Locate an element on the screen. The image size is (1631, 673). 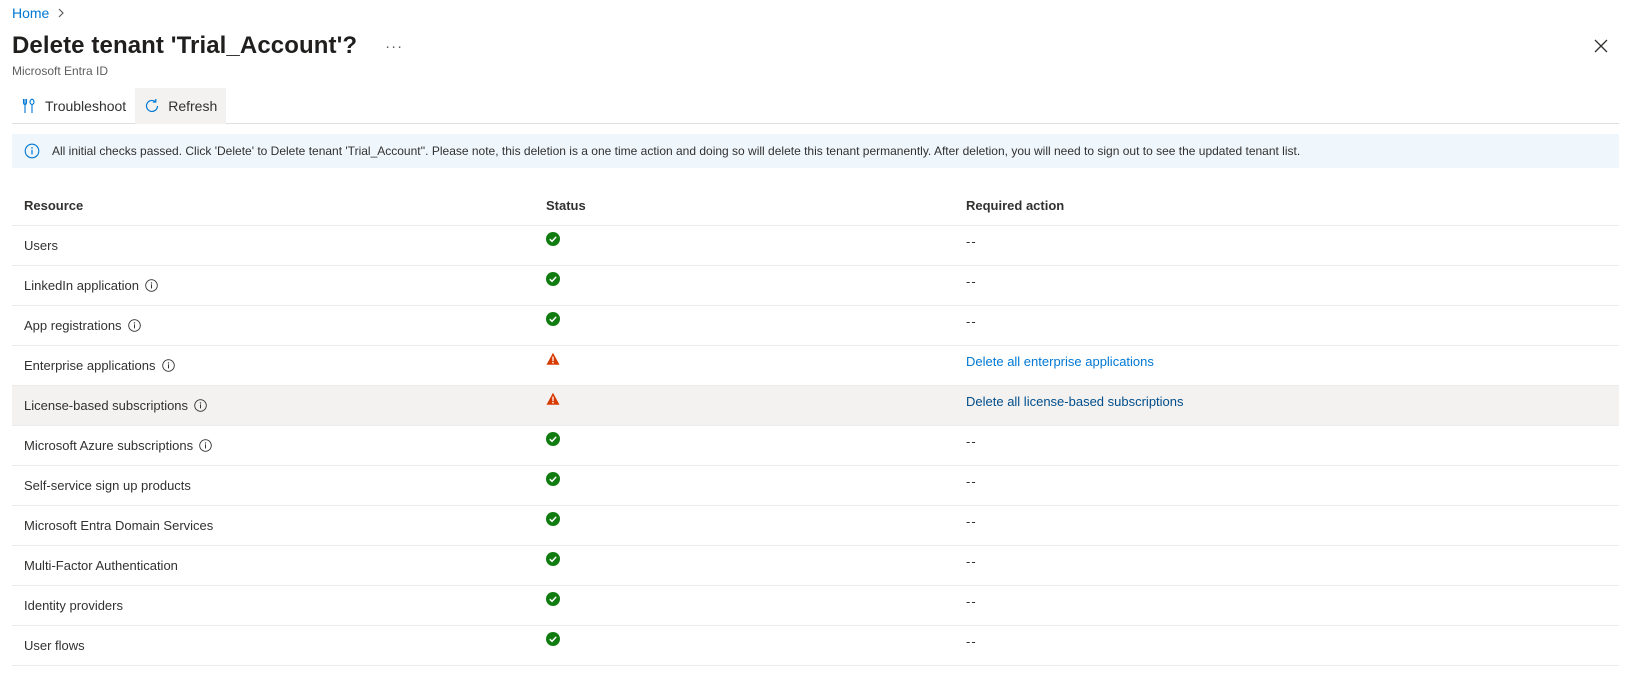
cell-required-action: Delete all enterprise applications is located at coordinates (1286, 365).